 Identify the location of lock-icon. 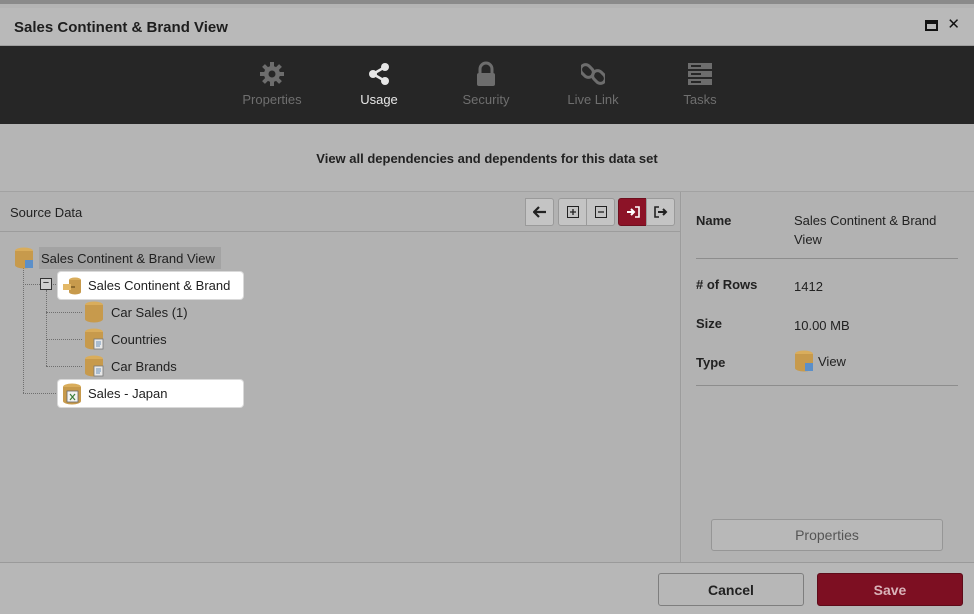
(486, 73).